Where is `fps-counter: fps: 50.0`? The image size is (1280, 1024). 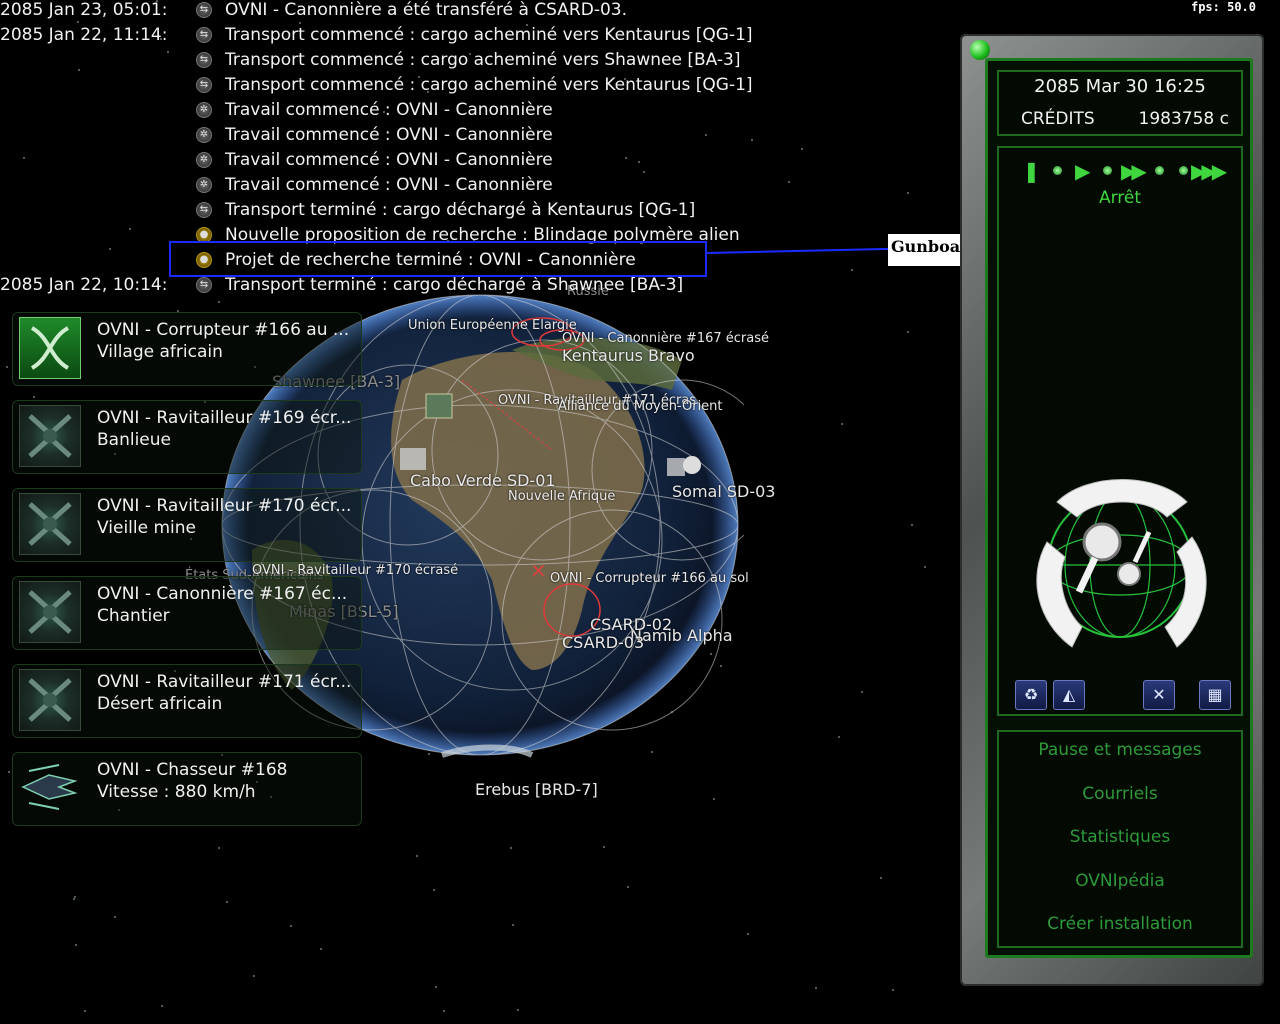 fps-counter: fps: 50.0 is located at coordinates (1223, 7).